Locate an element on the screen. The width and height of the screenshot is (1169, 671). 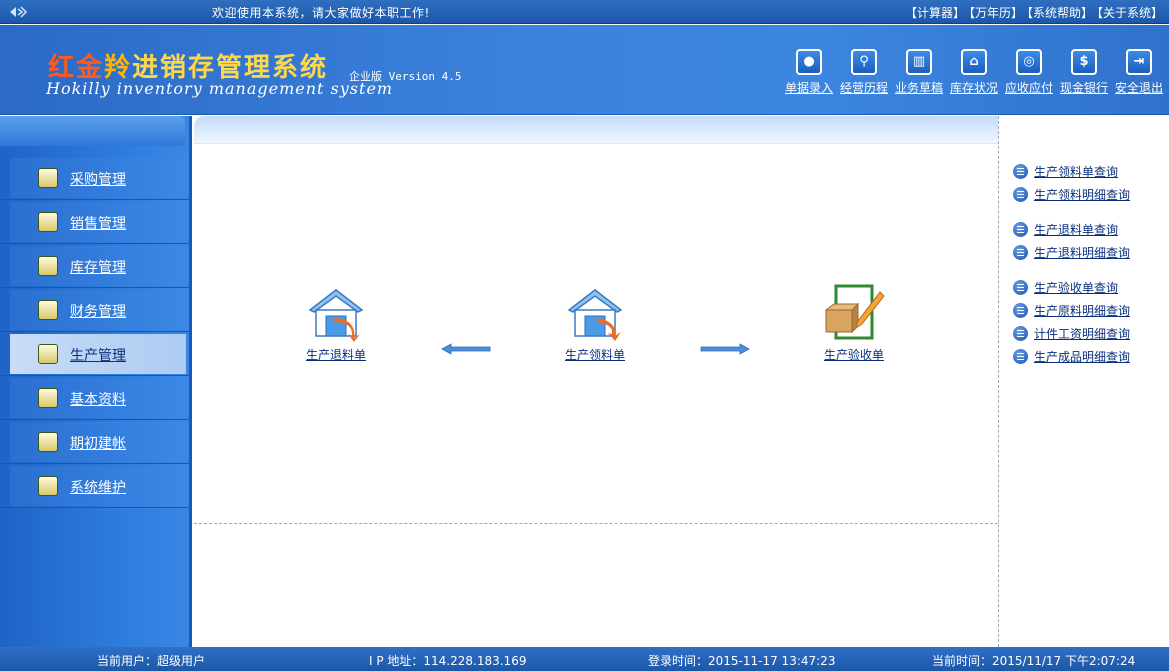
cash-bank-button: $ 现金银行 is located at coordinates (1084, 72).